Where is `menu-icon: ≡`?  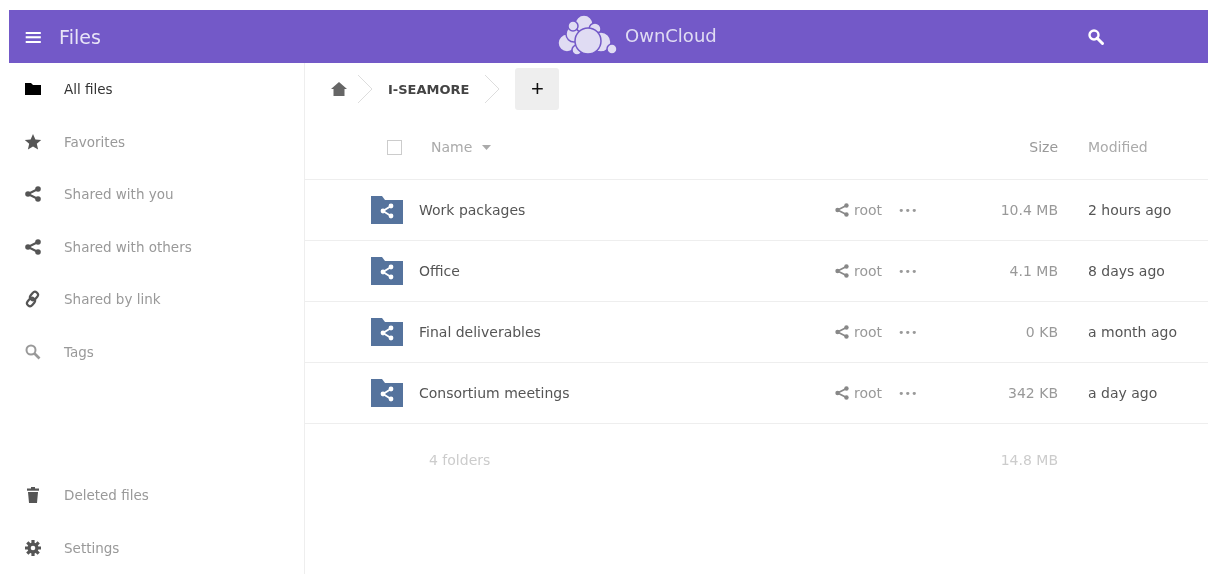
menu-icon: ≡ is located at coordinates (33, 36).